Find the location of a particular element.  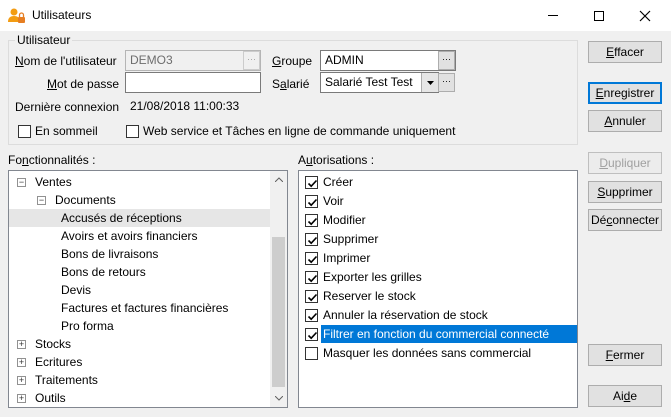

tree-item: Bons de retours is located at coordinates (140, 272).